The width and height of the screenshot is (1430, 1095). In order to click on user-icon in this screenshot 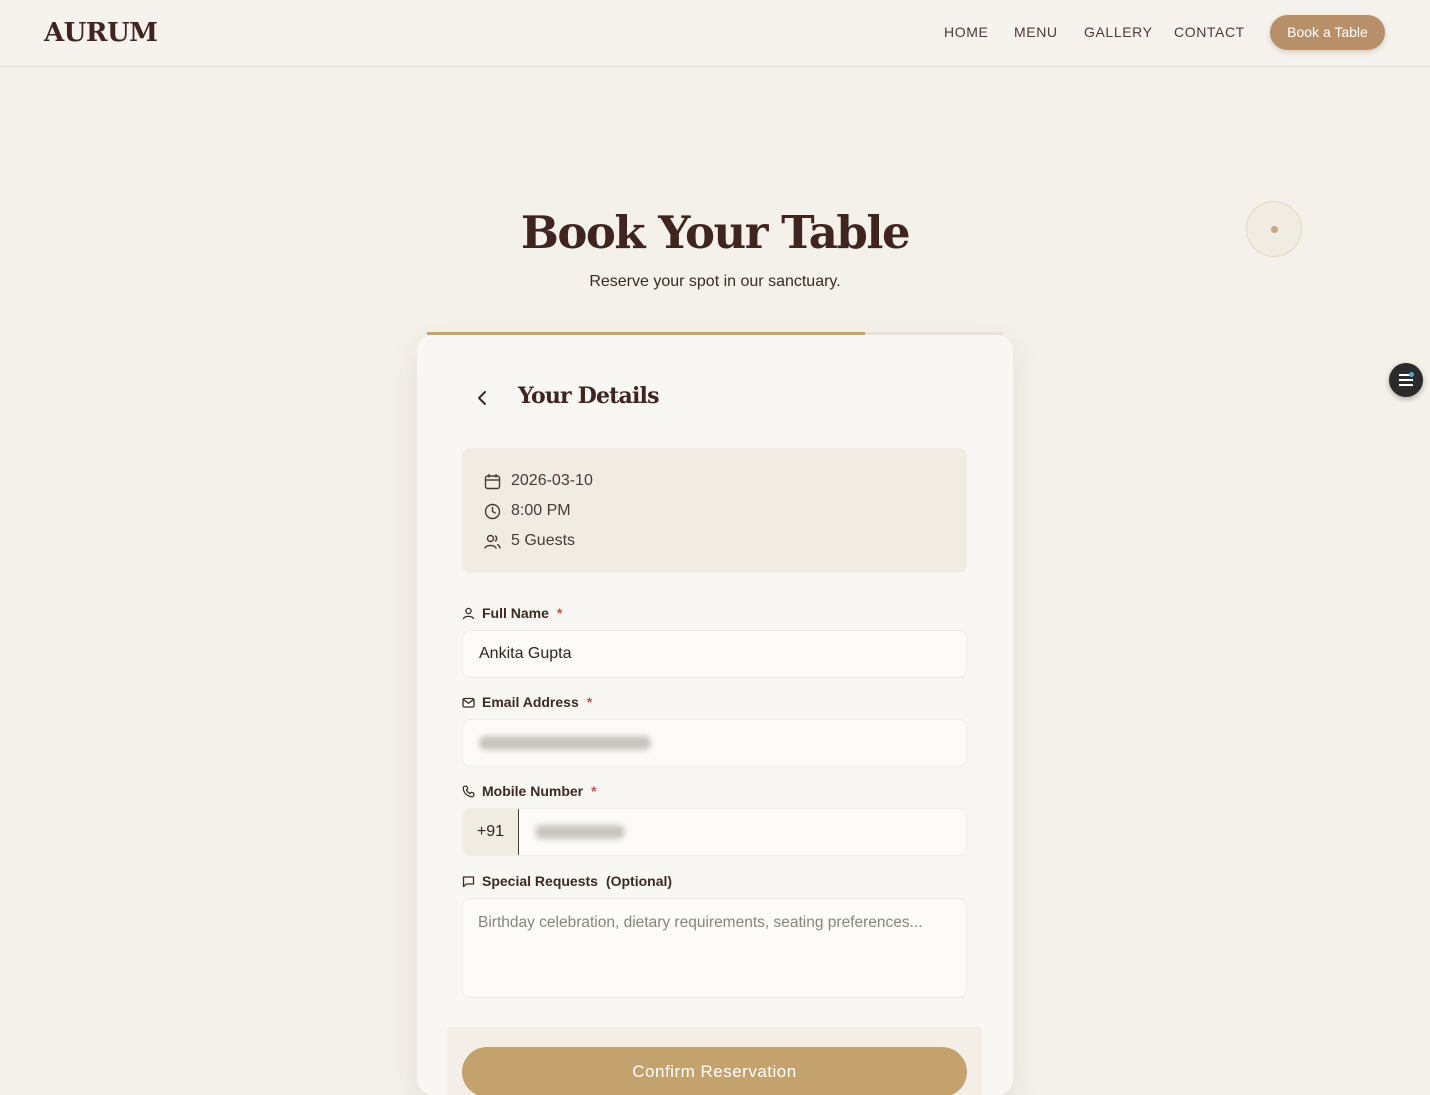, I will do `click(468, 613)`.